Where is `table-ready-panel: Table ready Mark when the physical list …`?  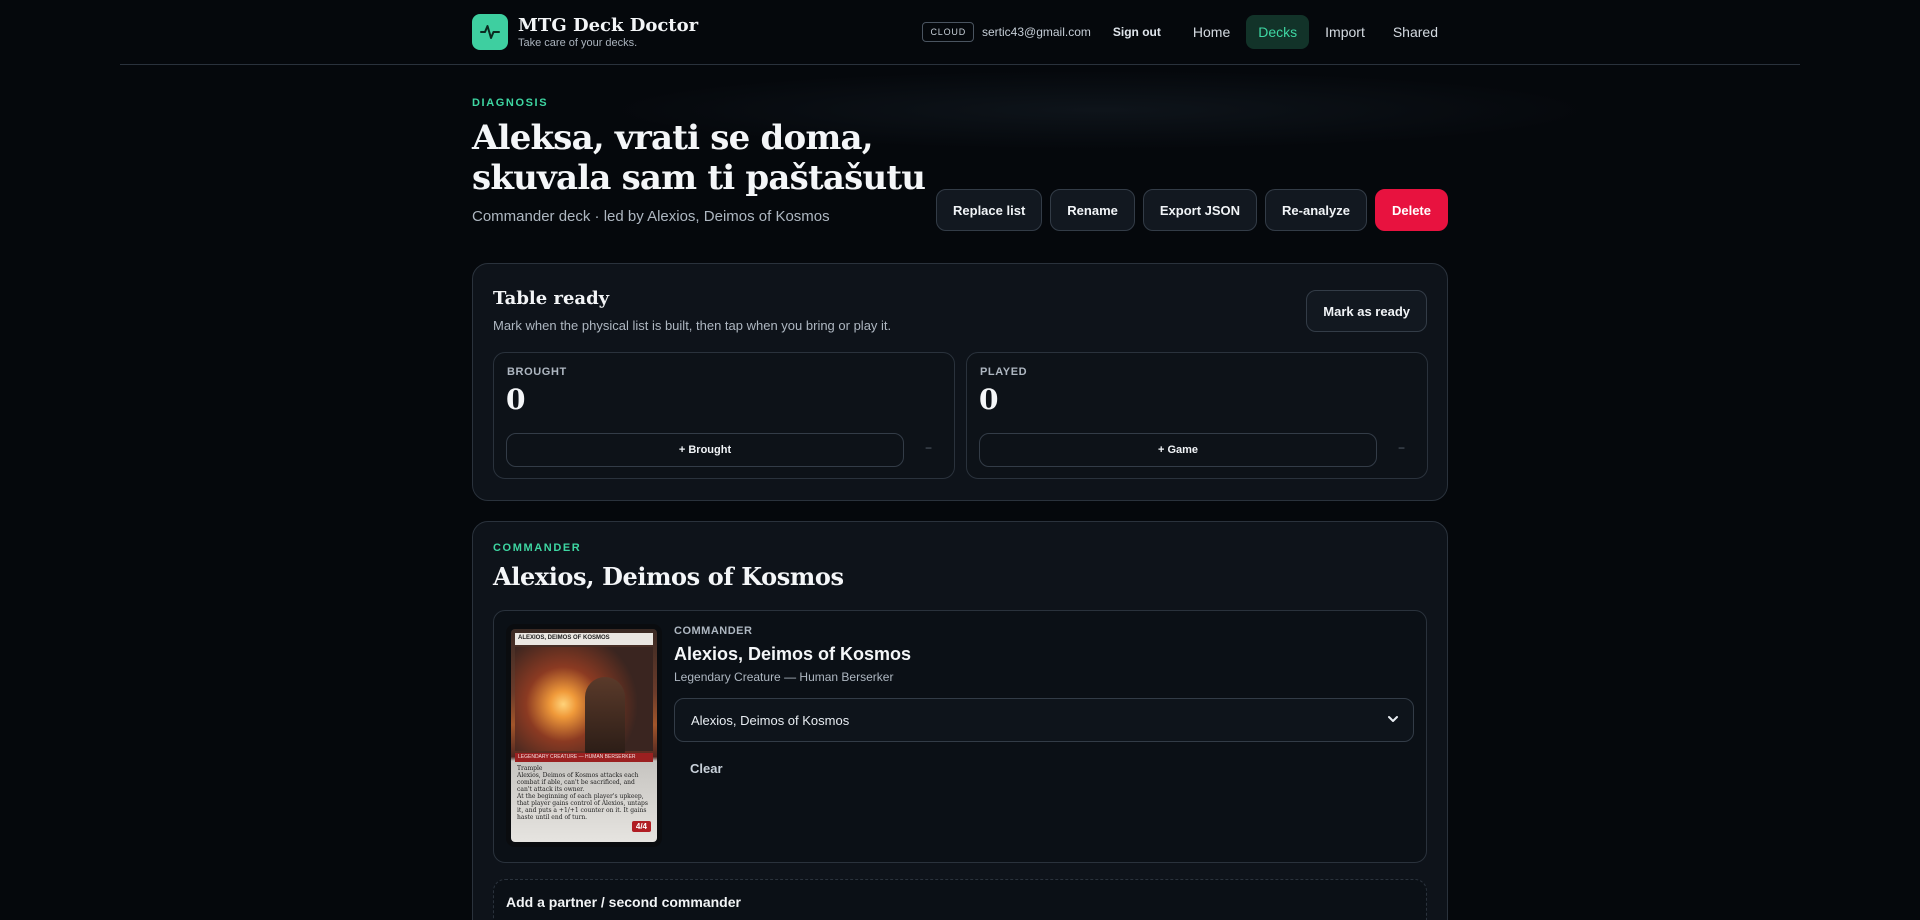
table-ready-panel: Table ready Mark when the physical list … is located at coordinates (960, 382).